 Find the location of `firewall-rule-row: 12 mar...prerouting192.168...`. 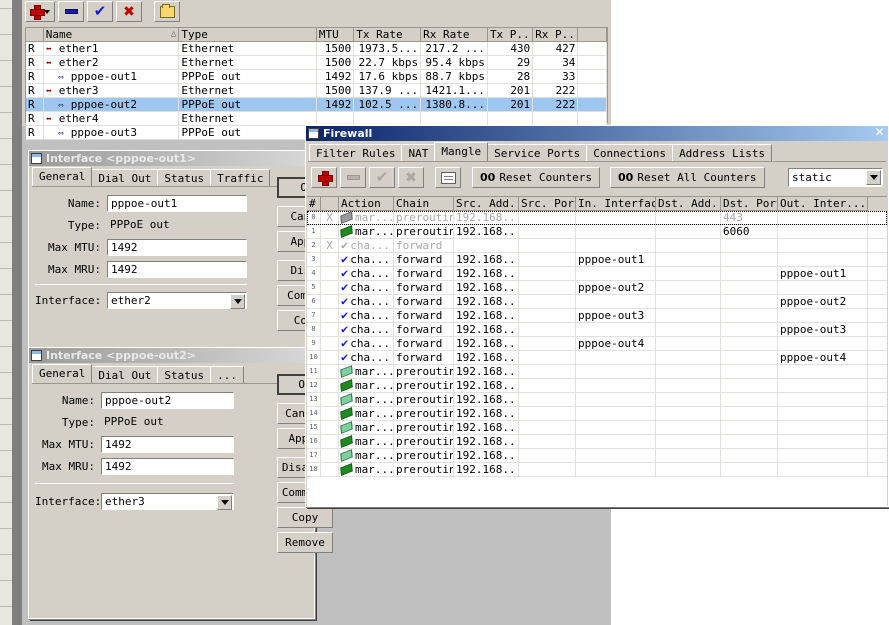

firewall-rule-row: 12 mar...prerouting192.168... is located at coordinates (597, 386).